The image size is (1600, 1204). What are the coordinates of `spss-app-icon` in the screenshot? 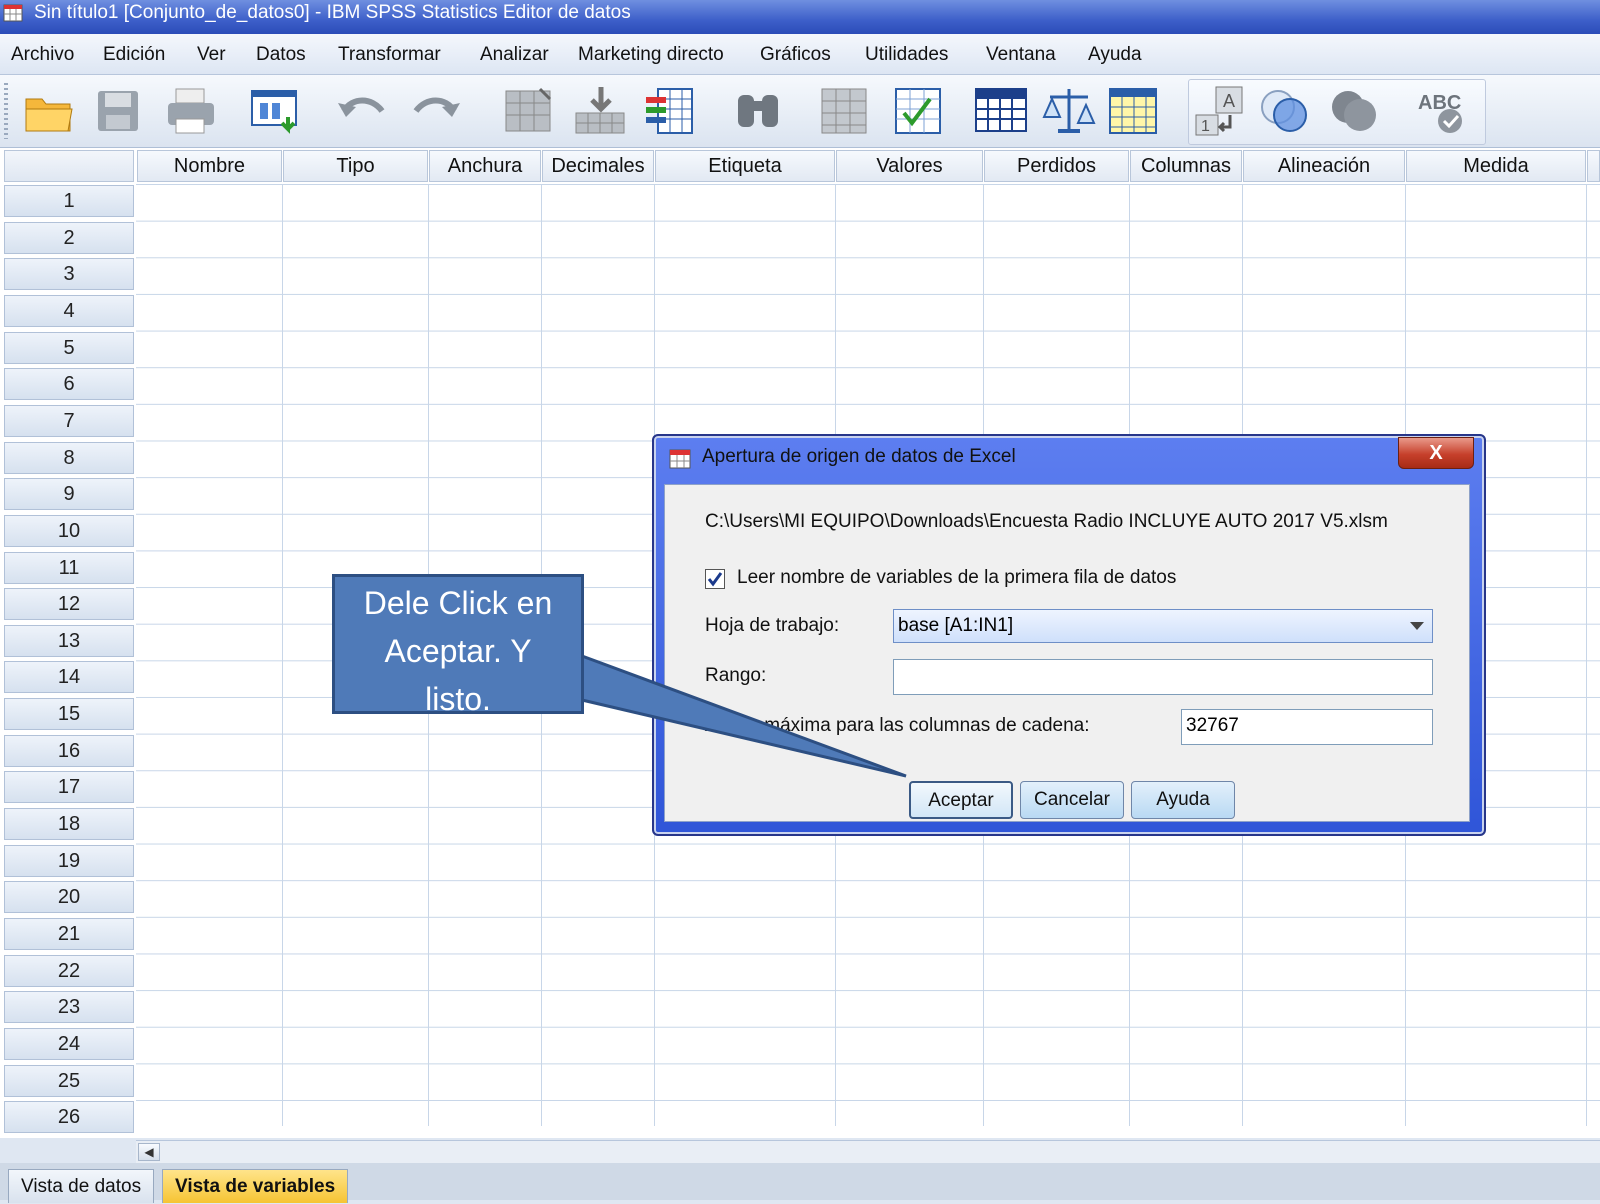 It's located at (13, 13).